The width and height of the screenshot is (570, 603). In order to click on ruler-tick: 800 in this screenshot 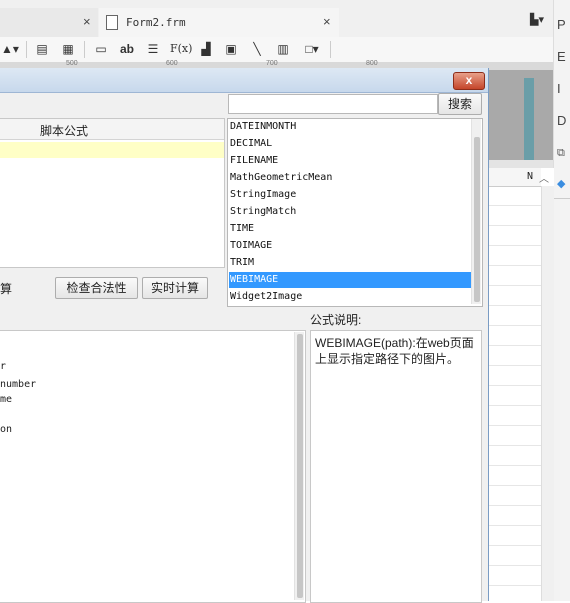, I will do `click(372, 63)`.